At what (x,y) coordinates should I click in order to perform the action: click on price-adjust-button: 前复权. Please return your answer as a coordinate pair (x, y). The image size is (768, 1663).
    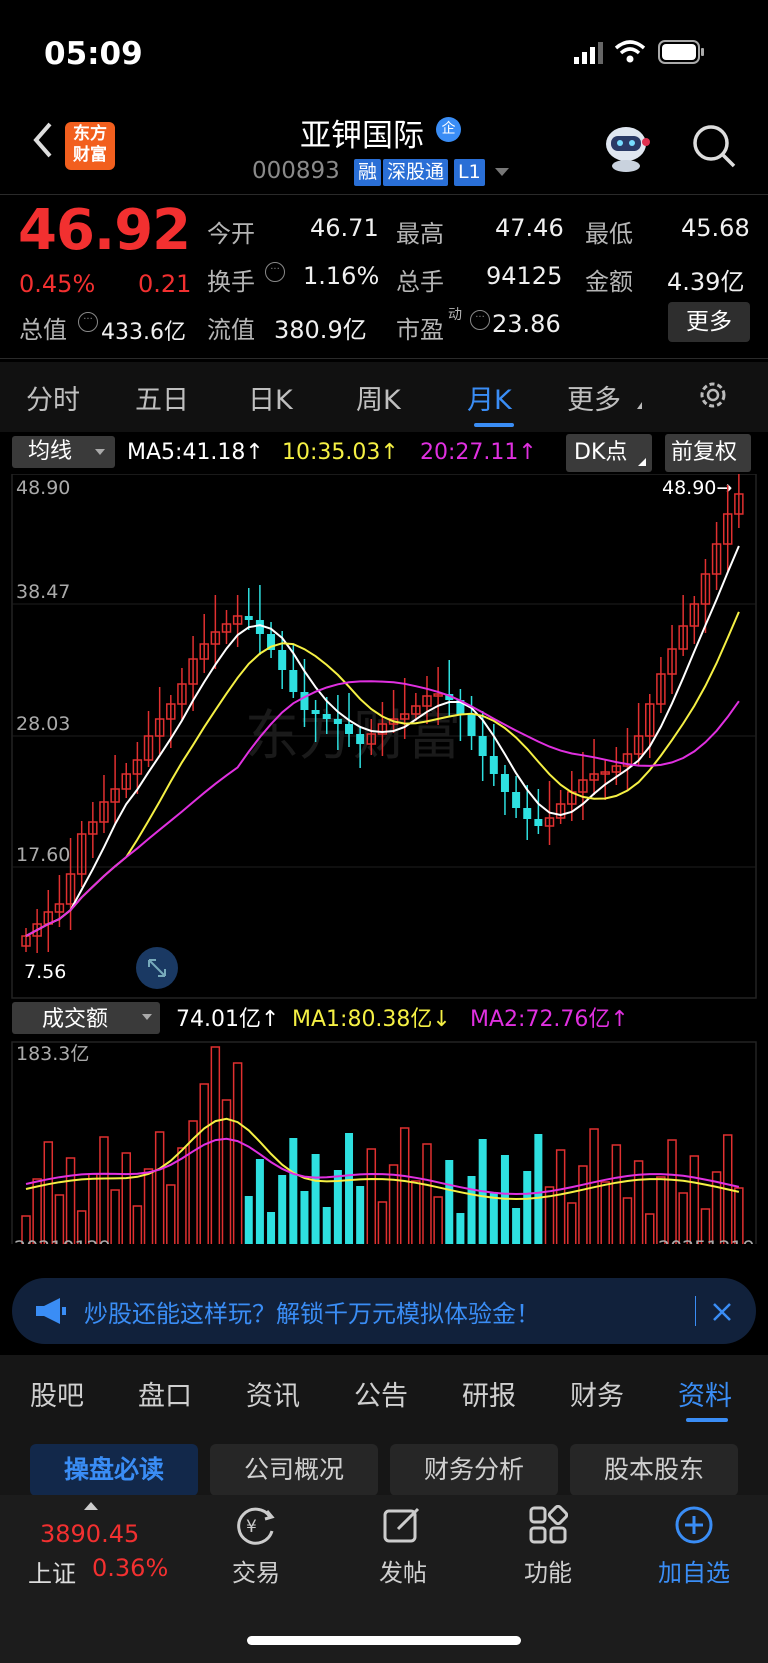
    Looking at the image, I should click on (708, 453).